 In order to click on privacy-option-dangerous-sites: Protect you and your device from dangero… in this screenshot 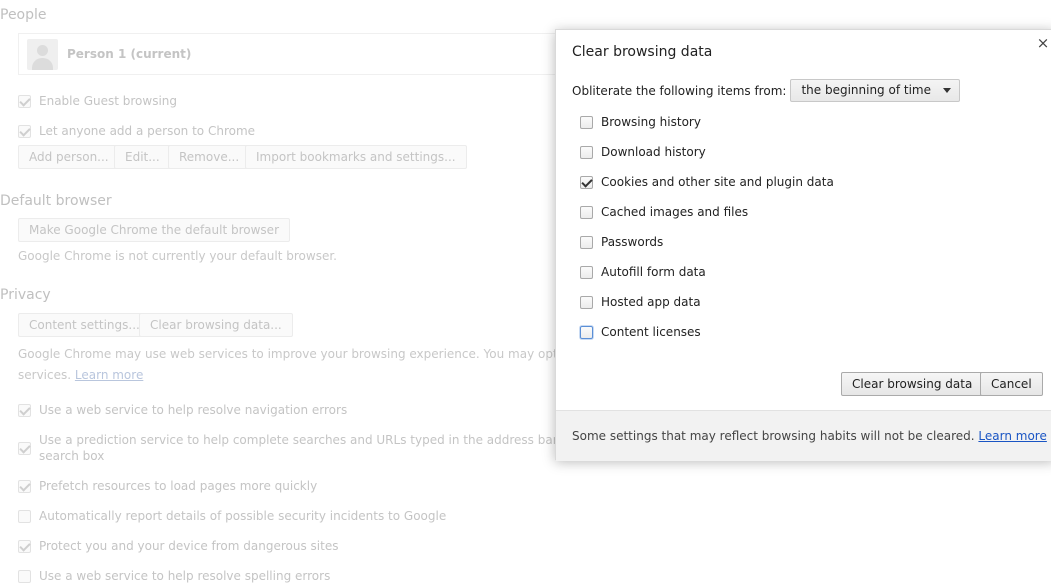, I will do `click(178, 546)`.